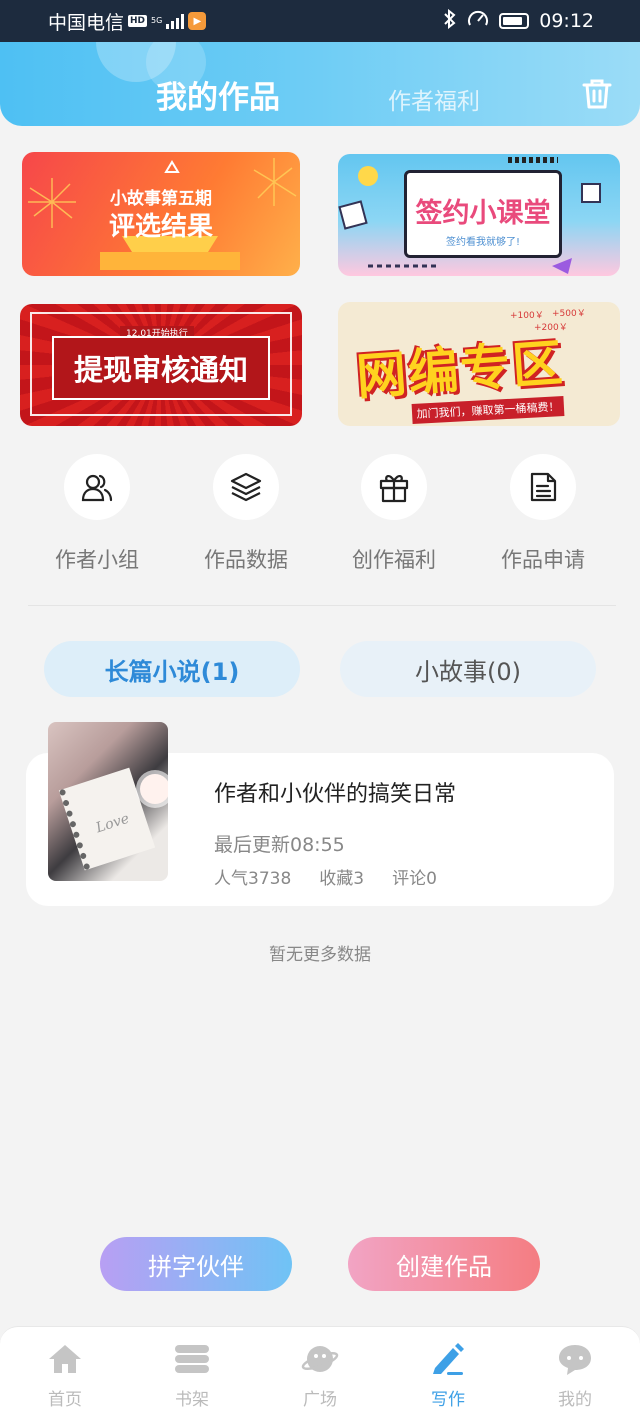 The width and height of the screenshot is (640, 1422). I want to click on quick-action-author-group: 作者小组, so click(97, 514).